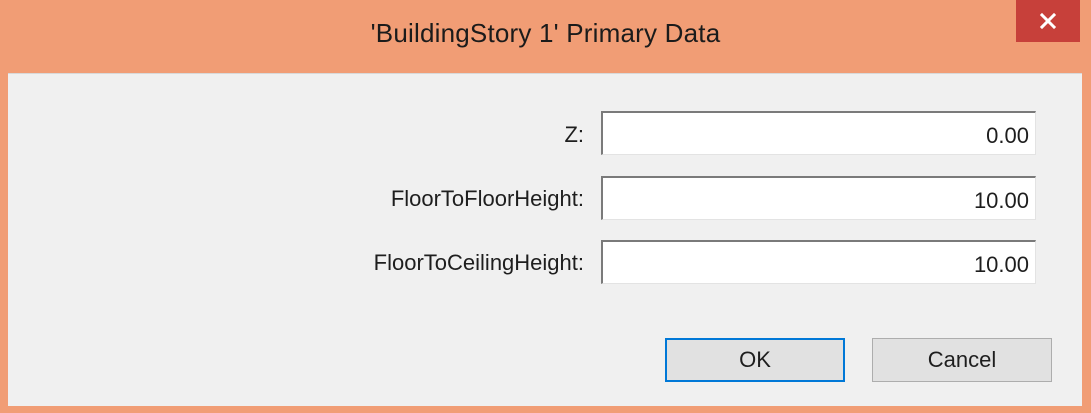  Describe the element at coordinates (818, 198) in the screenshot. I see `floor-to-floor-height-input` at that location.